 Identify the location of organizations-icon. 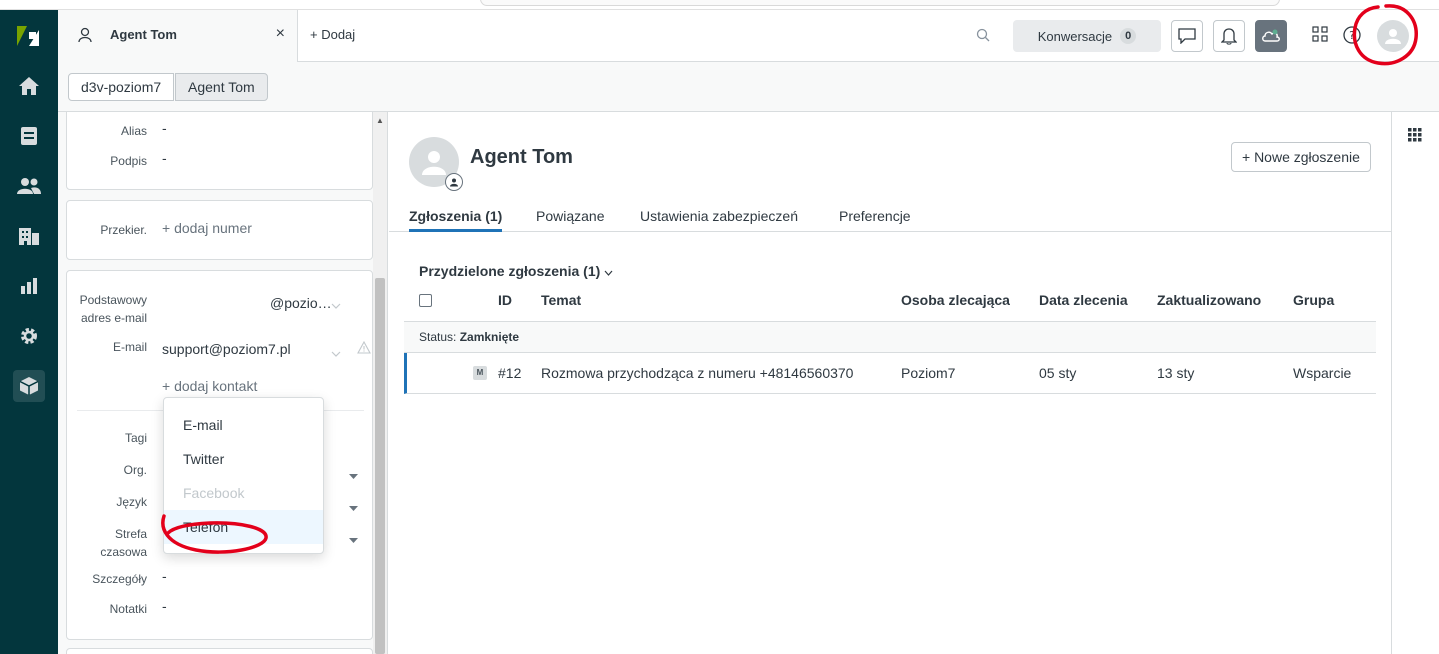
(29, 236).